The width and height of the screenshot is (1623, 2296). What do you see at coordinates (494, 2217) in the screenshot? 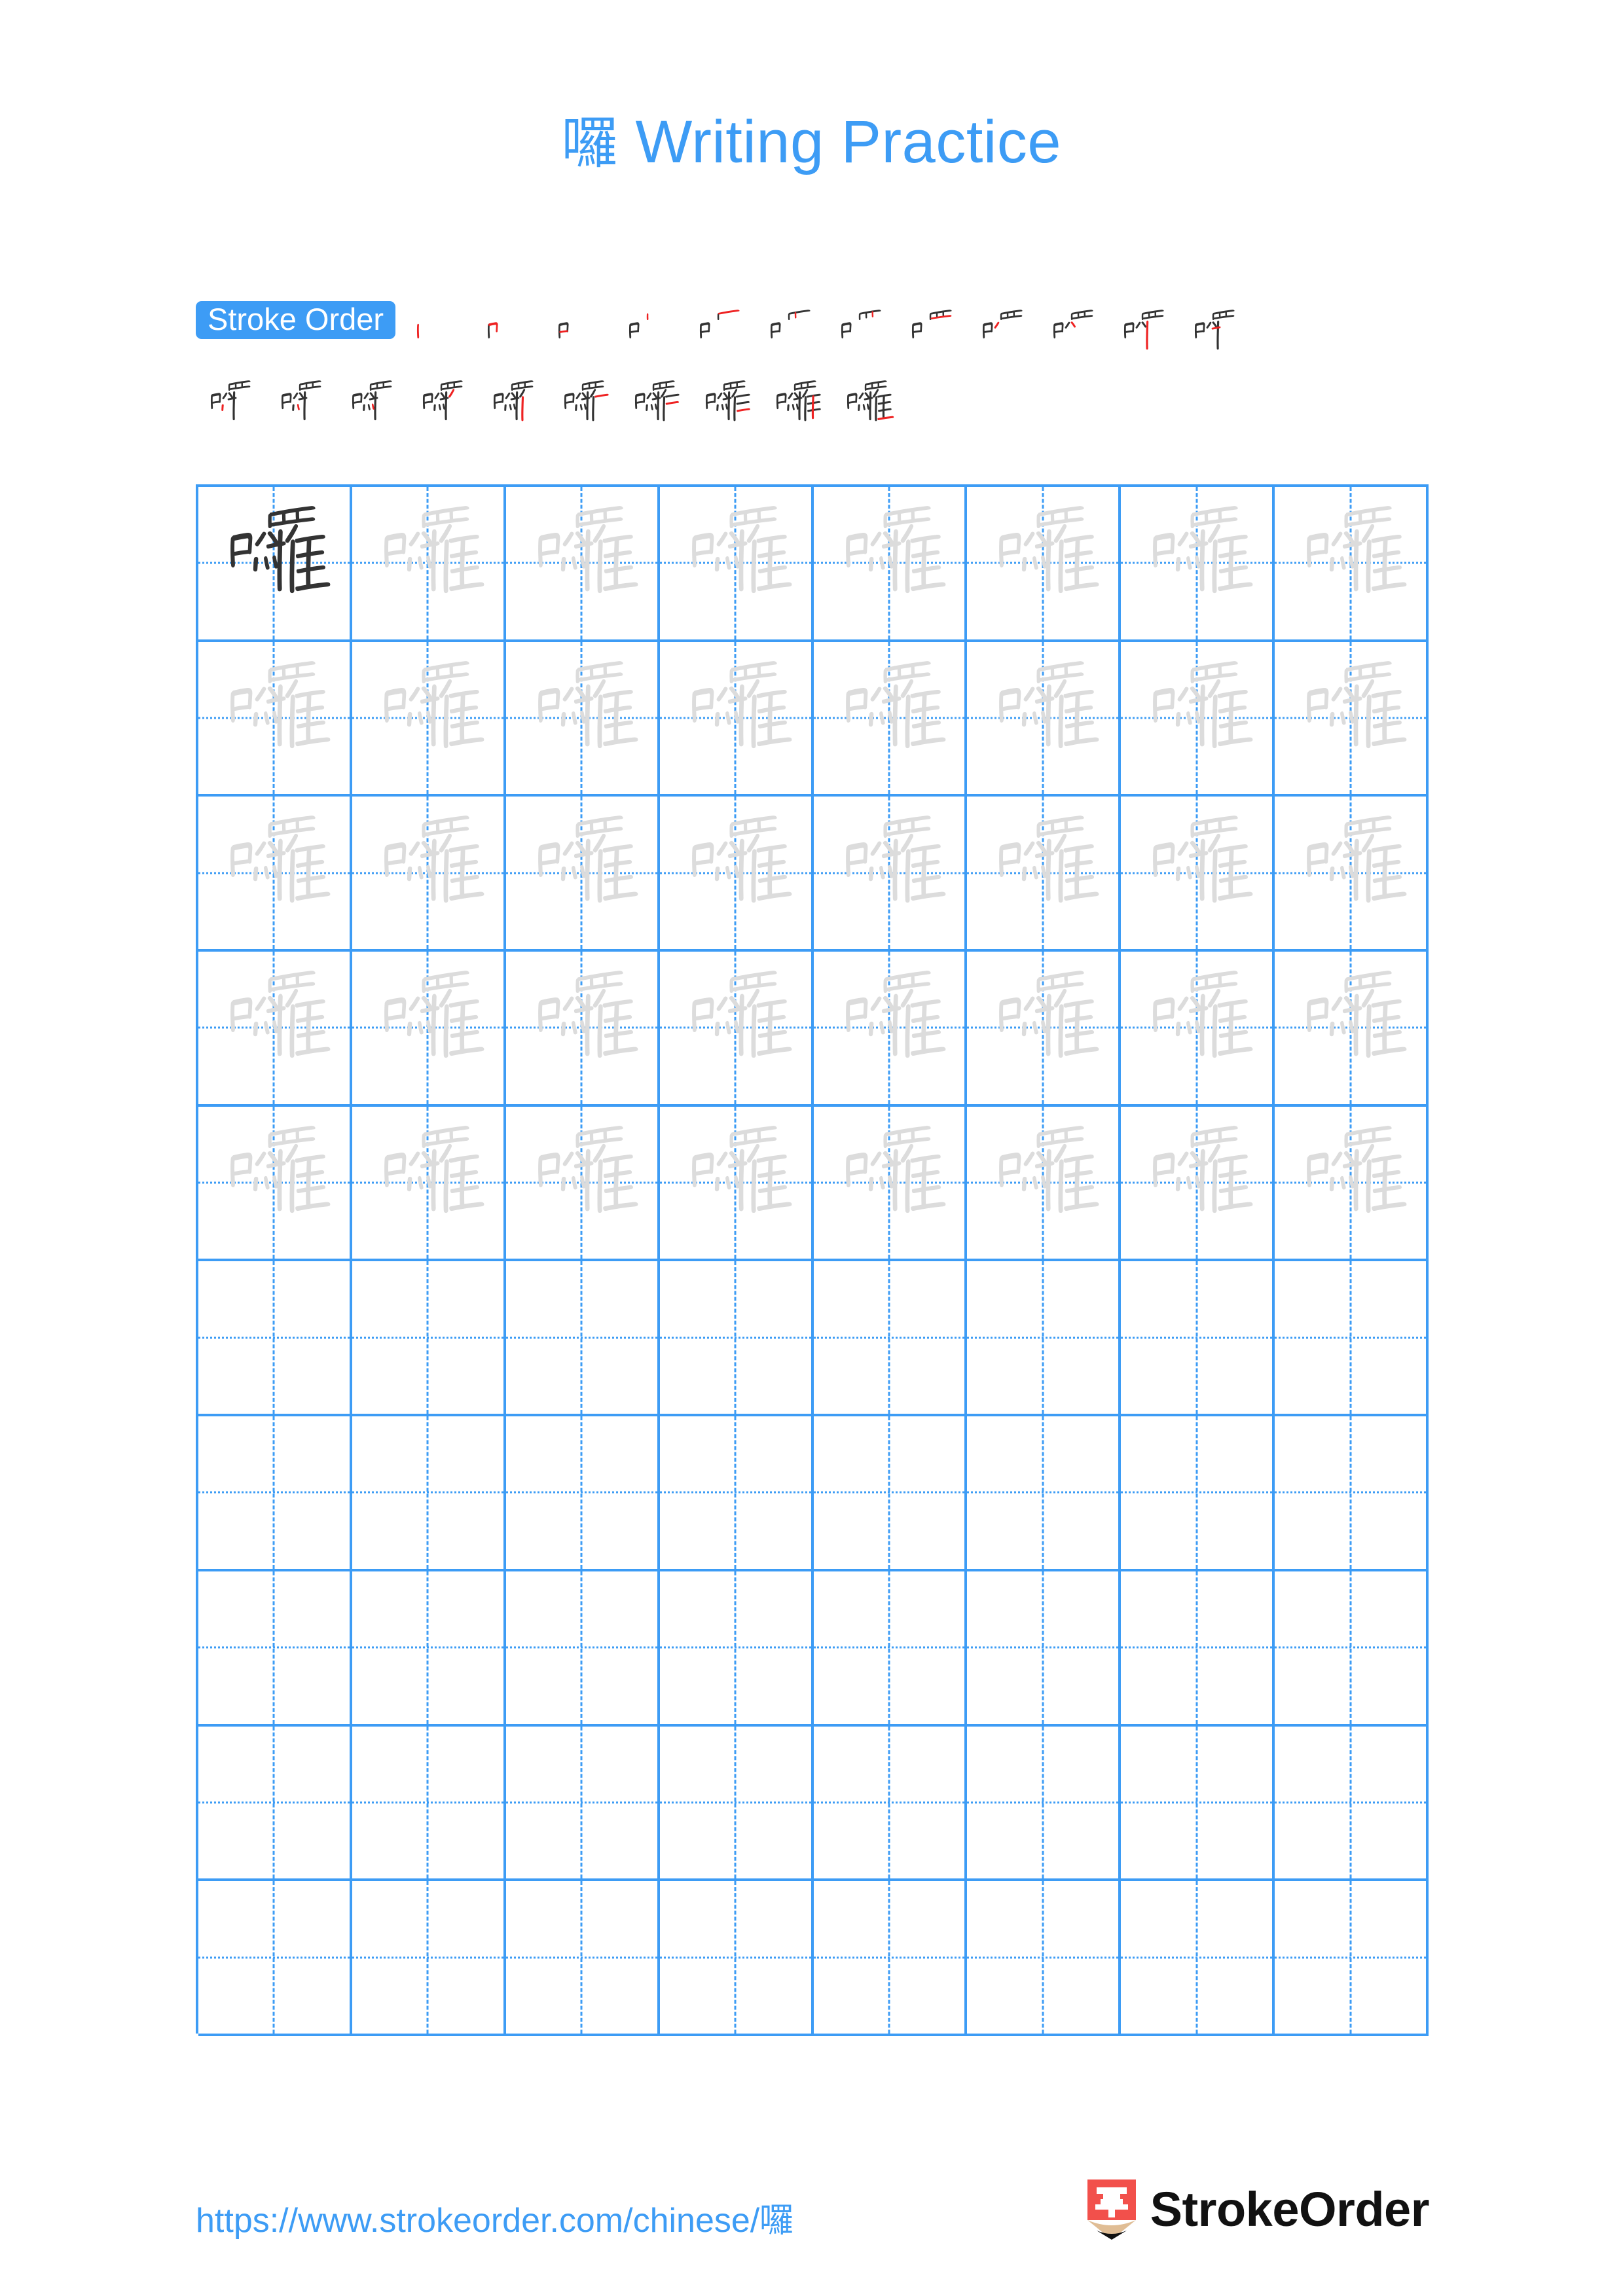
I see `source-url-link: https://www.strokeorder.com/chinese/囉` at bounding box center [494, 2217].